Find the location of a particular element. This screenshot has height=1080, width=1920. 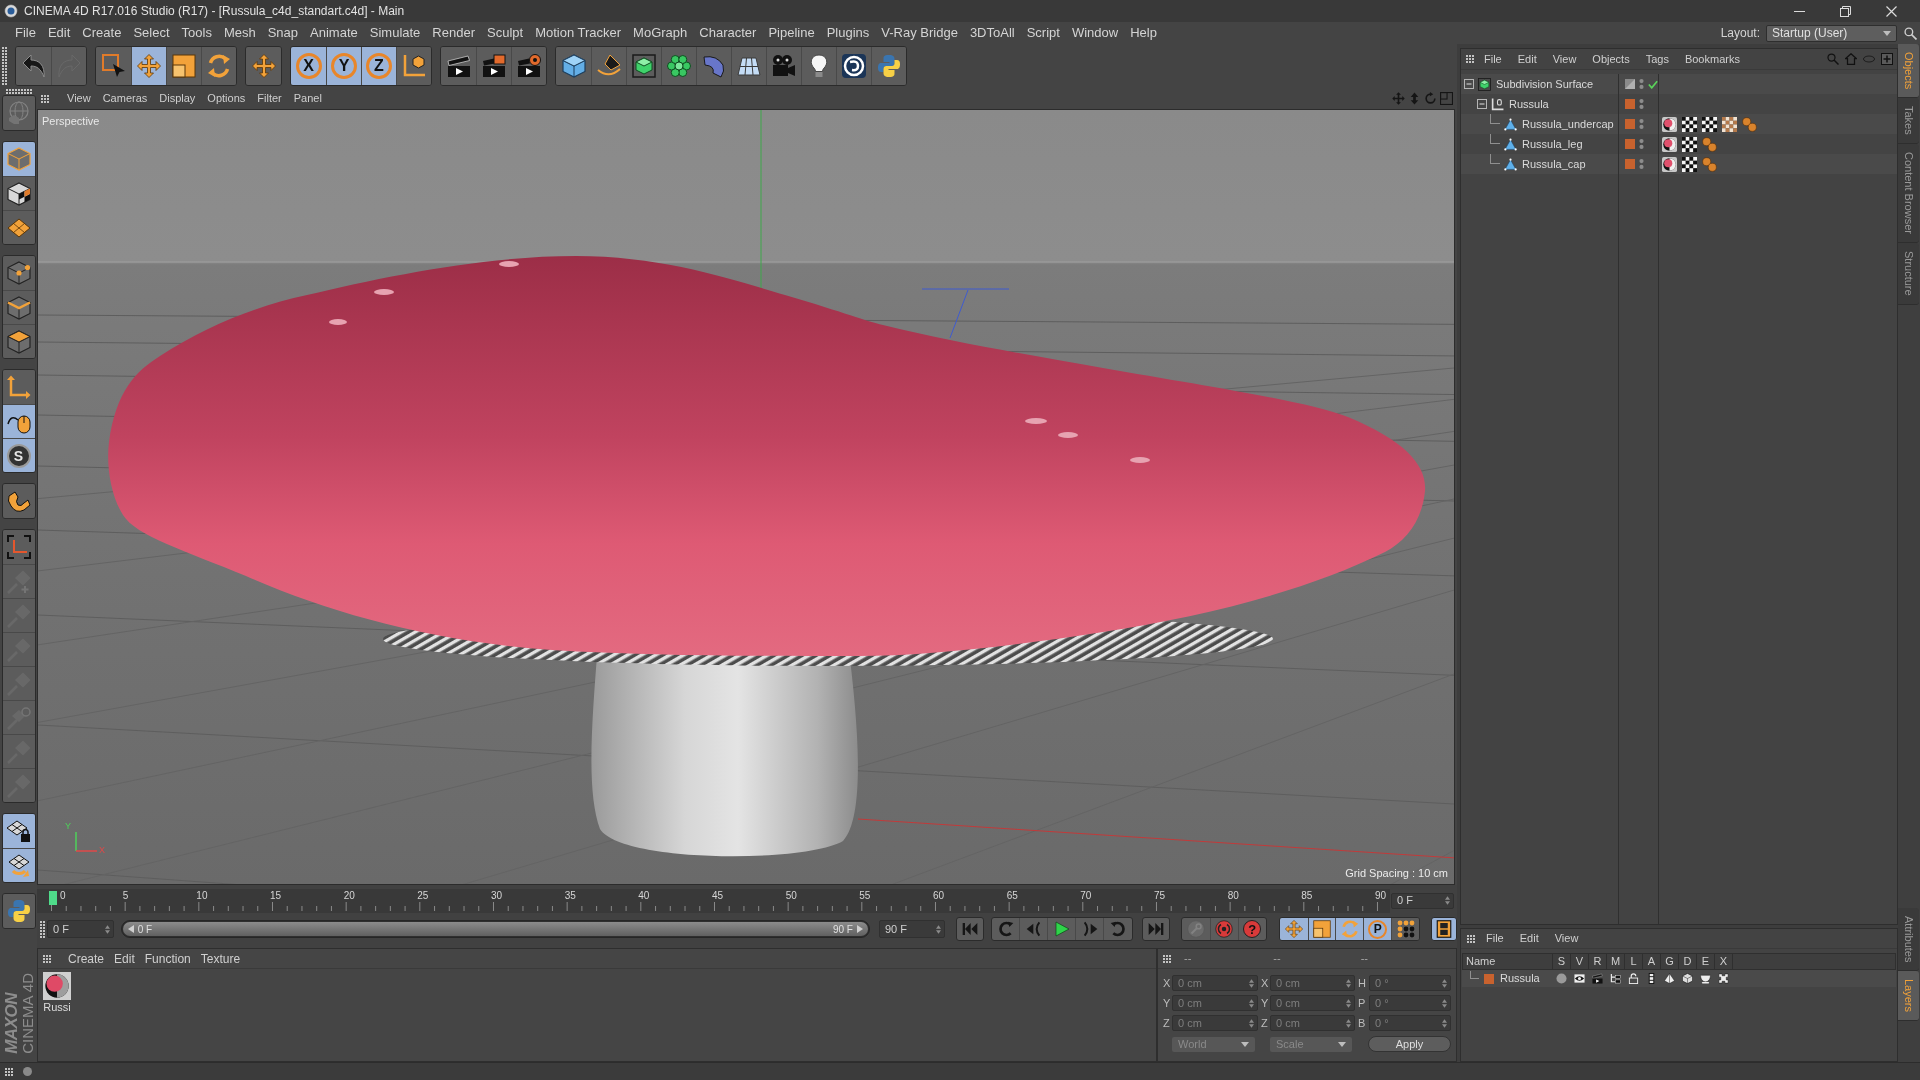

material-menu-item: Function is located at coordinates (167, 958).